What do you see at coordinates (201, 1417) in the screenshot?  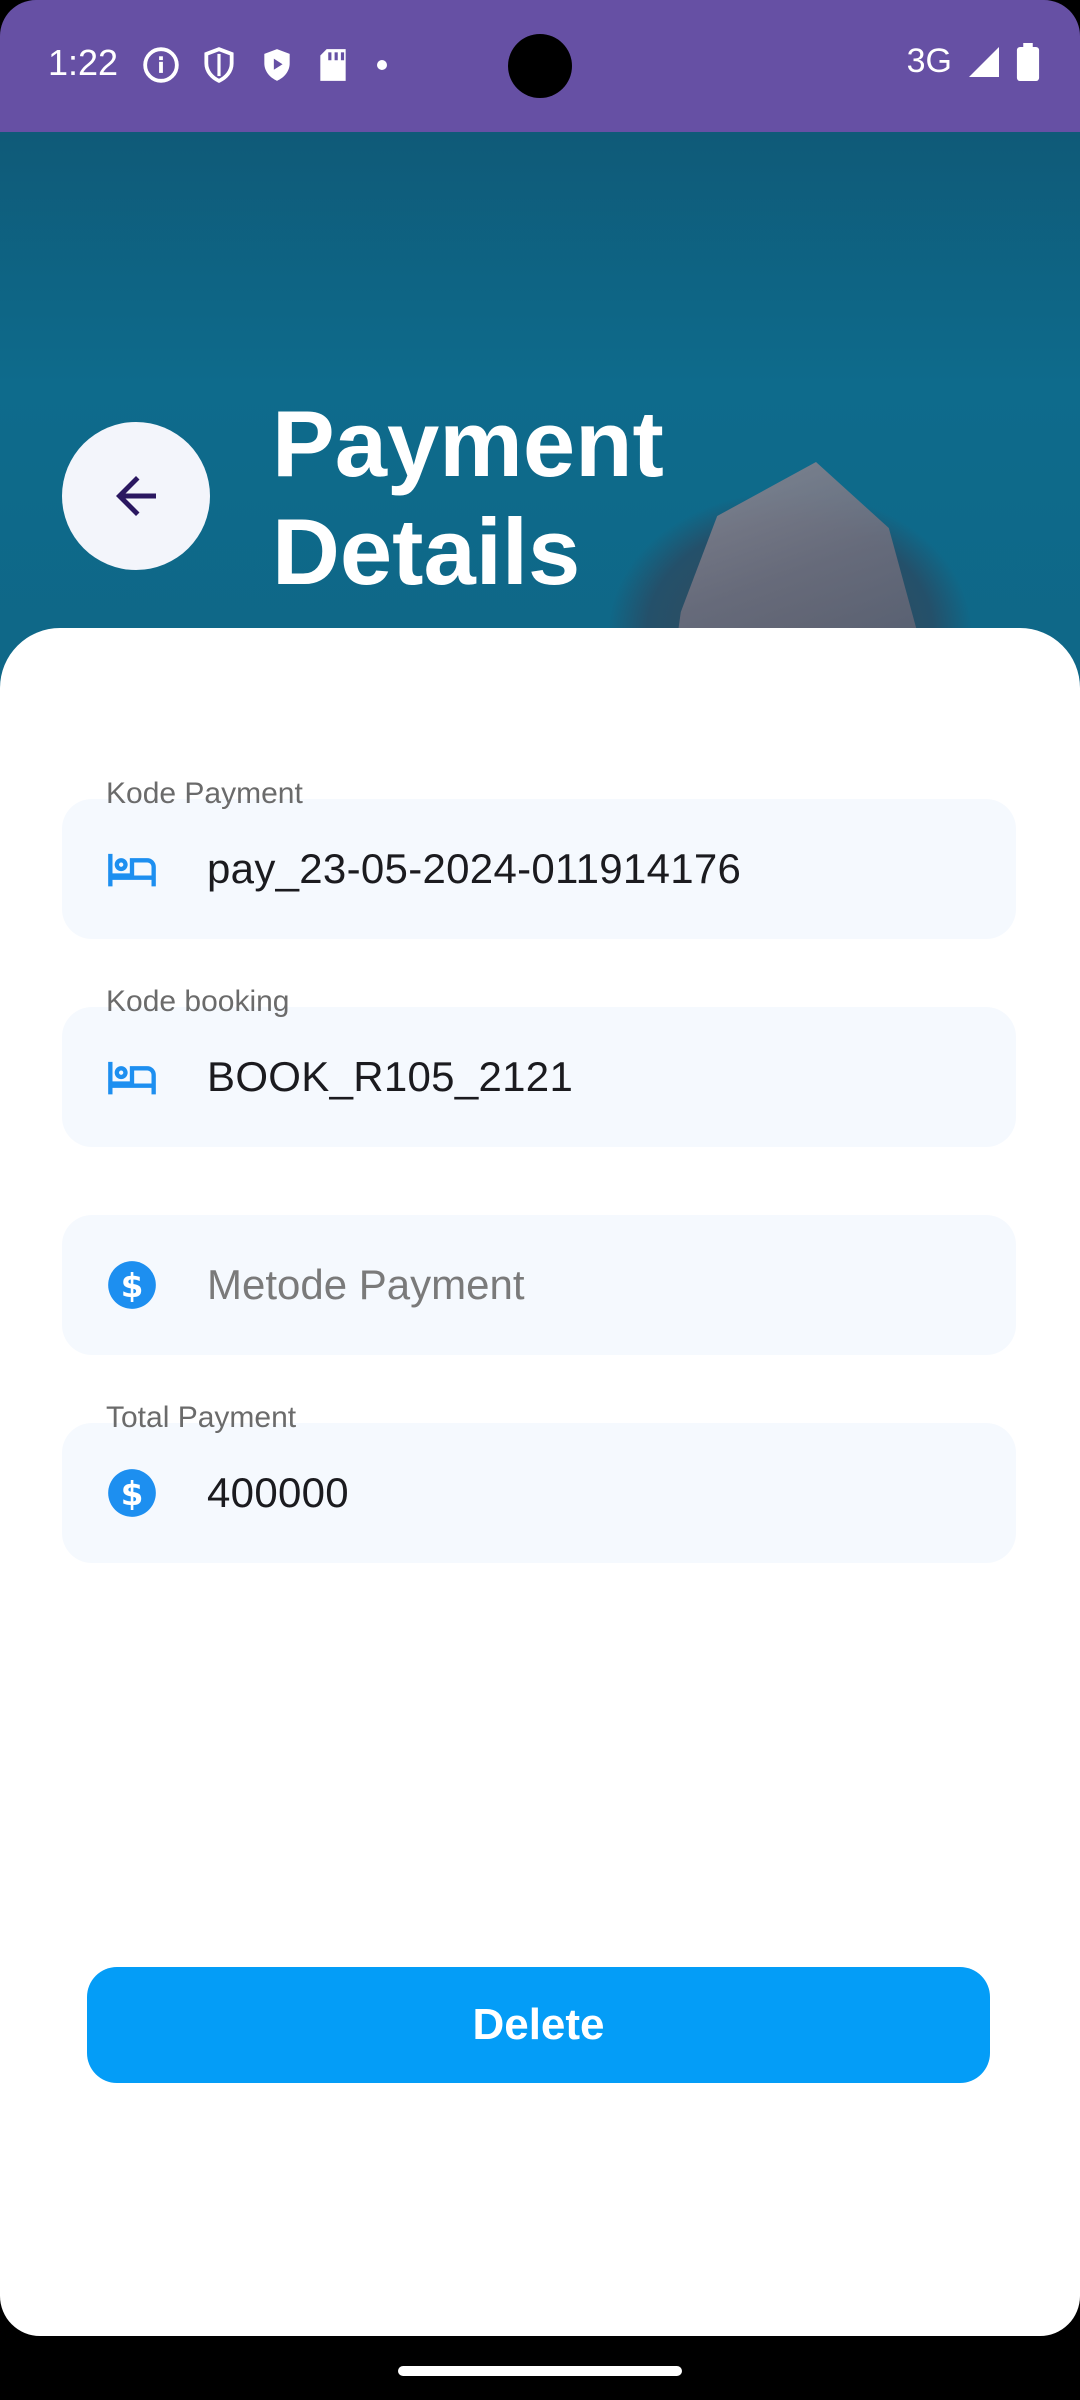 I see `total-payment-label: Total Payment` at bounding box center [201, 1417].